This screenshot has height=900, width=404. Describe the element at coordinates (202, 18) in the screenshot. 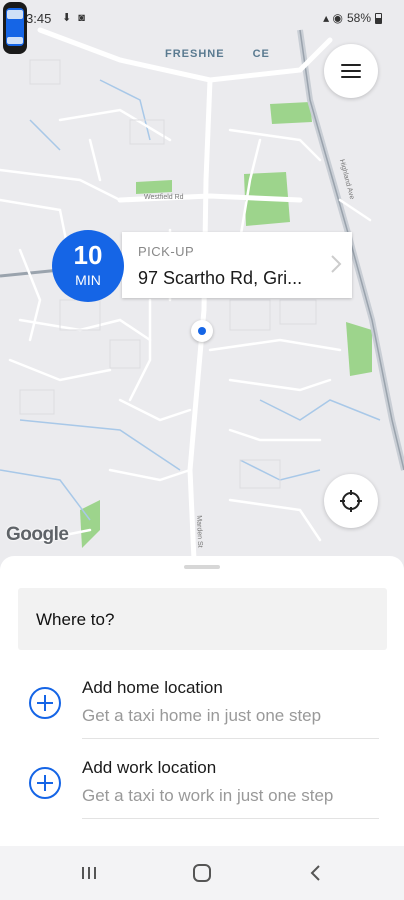

I see `status-bar: 3:45 ⬇ ◙ ▴ ◉ 58%` at that location.